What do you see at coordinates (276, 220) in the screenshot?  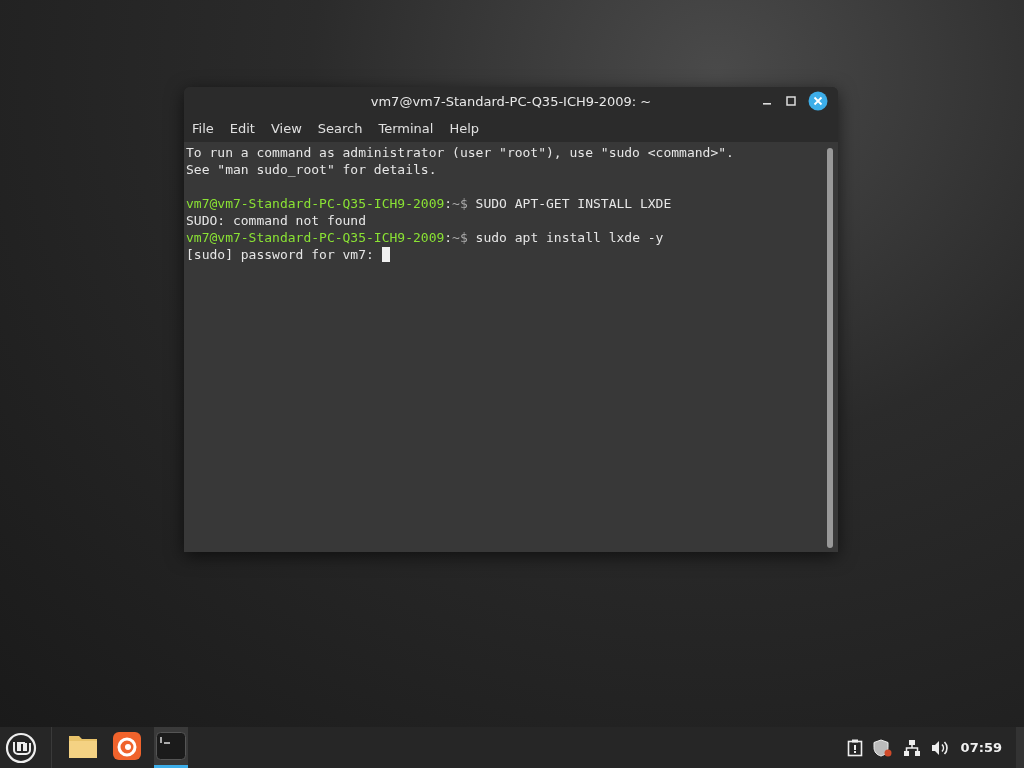 I see `terminal-output: SUDO: command not found` at bounding box center [276, 220].